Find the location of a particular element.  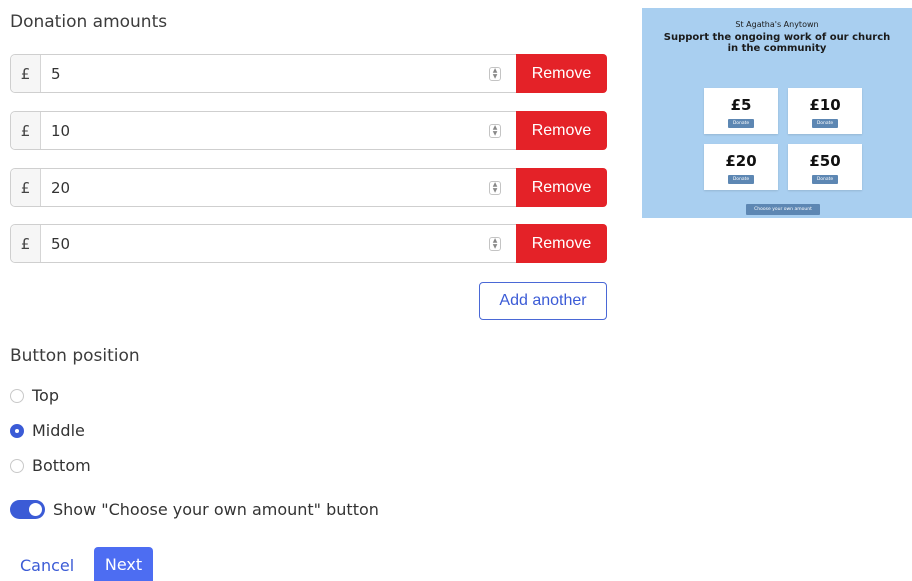

preview-amount: £50 is located at coordinates (825, 161).